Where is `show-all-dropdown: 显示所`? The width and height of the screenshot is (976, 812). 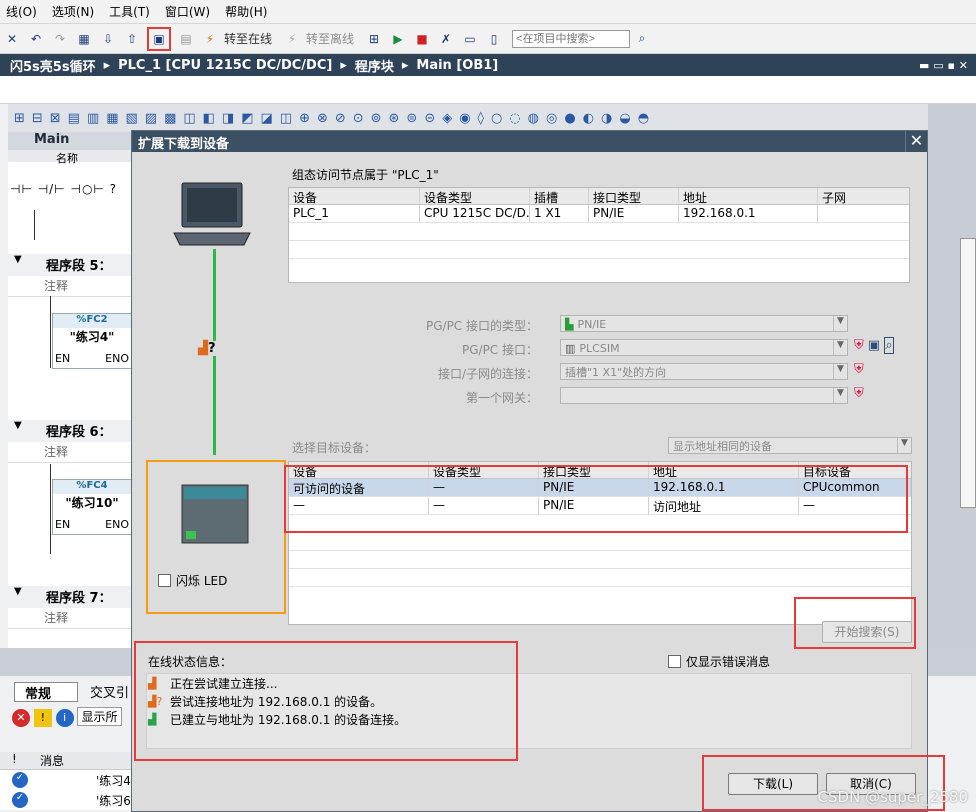 show-all-dropdown: 显示所 is located at coordinates (99, 716).